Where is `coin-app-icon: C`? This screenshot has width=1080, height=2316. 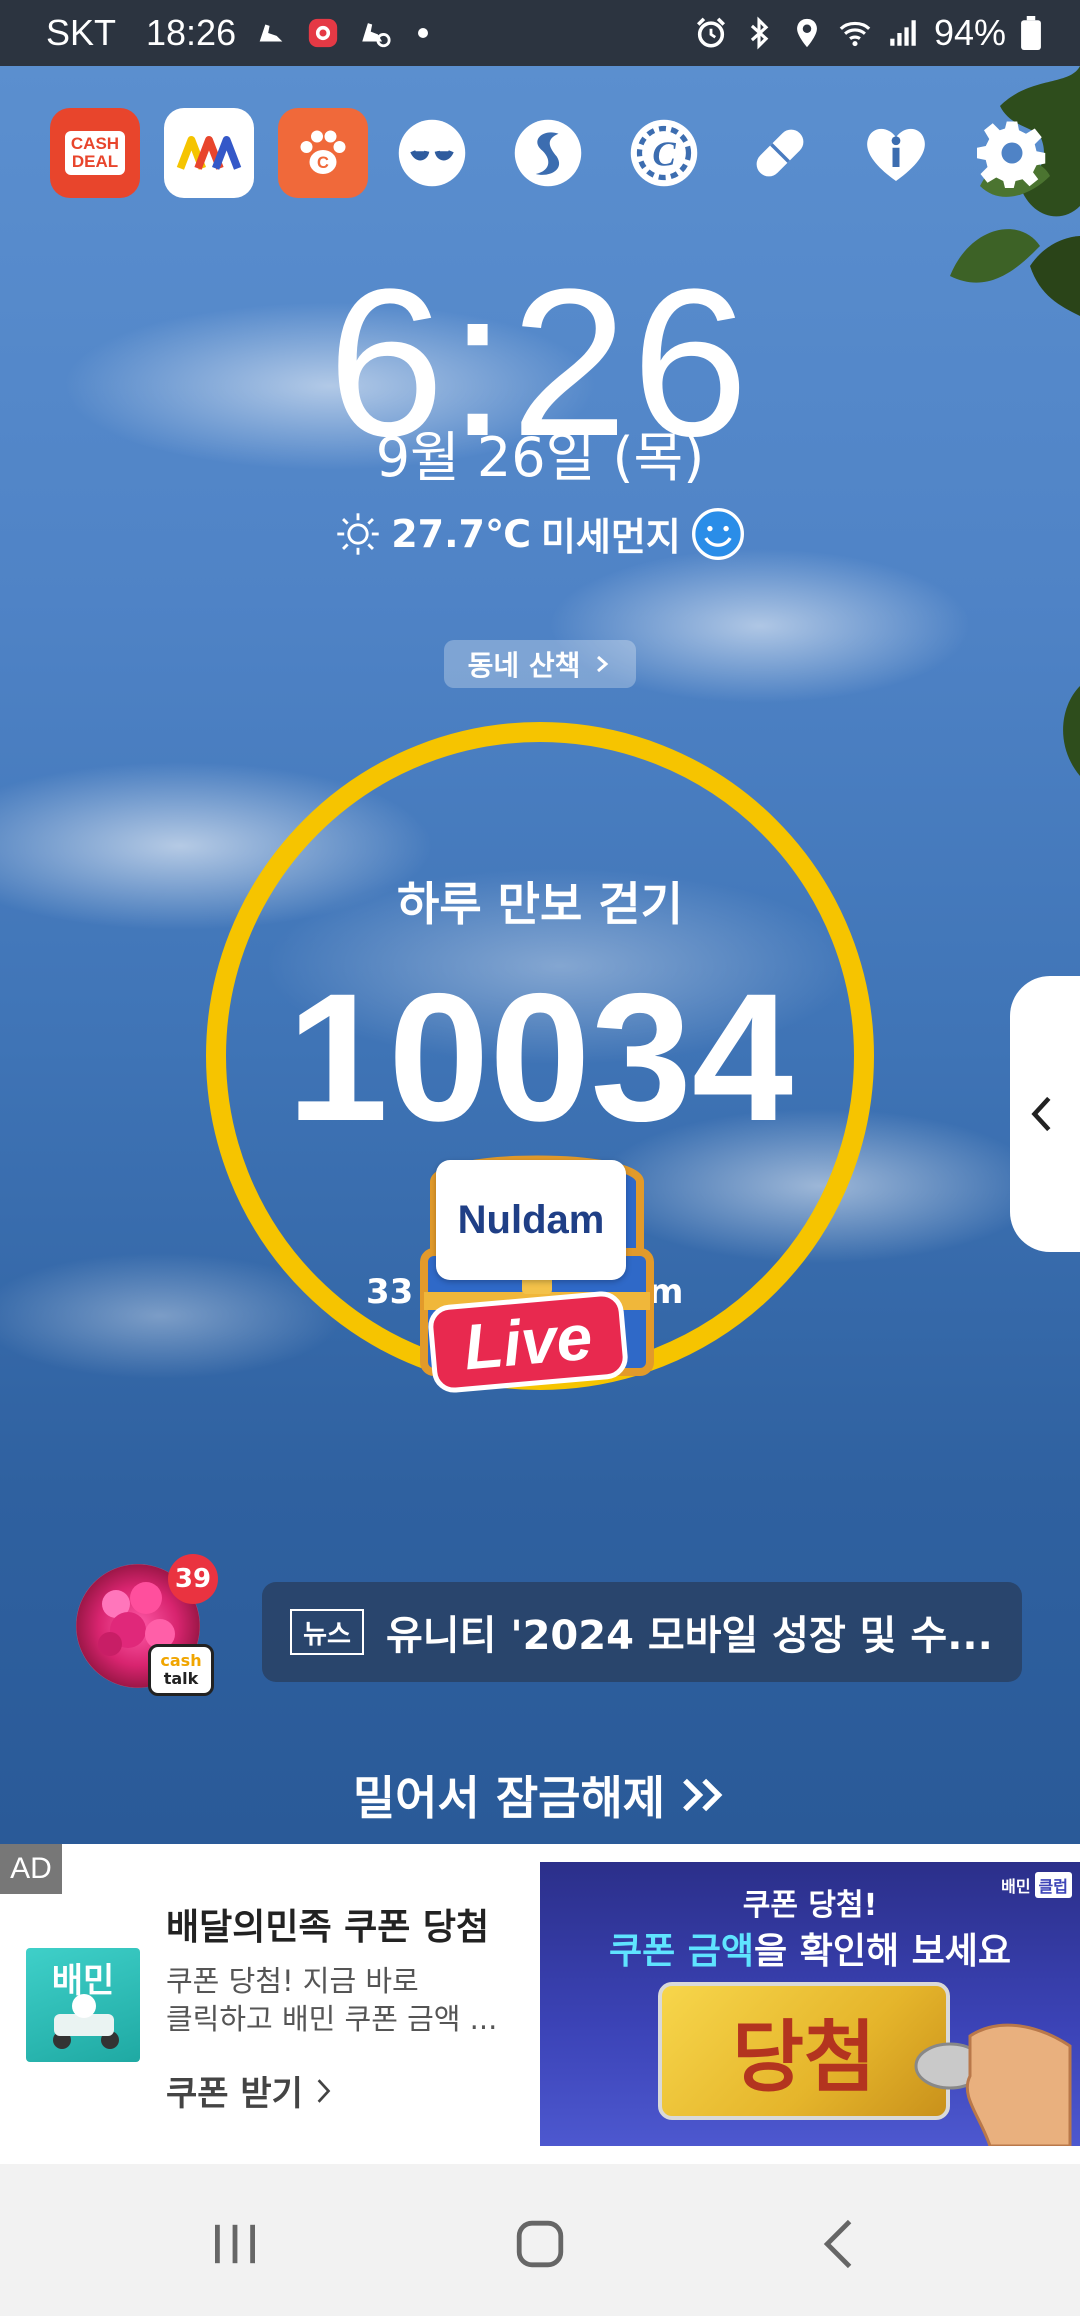 coin-app-icon: C is located at coordinates (664, 153).